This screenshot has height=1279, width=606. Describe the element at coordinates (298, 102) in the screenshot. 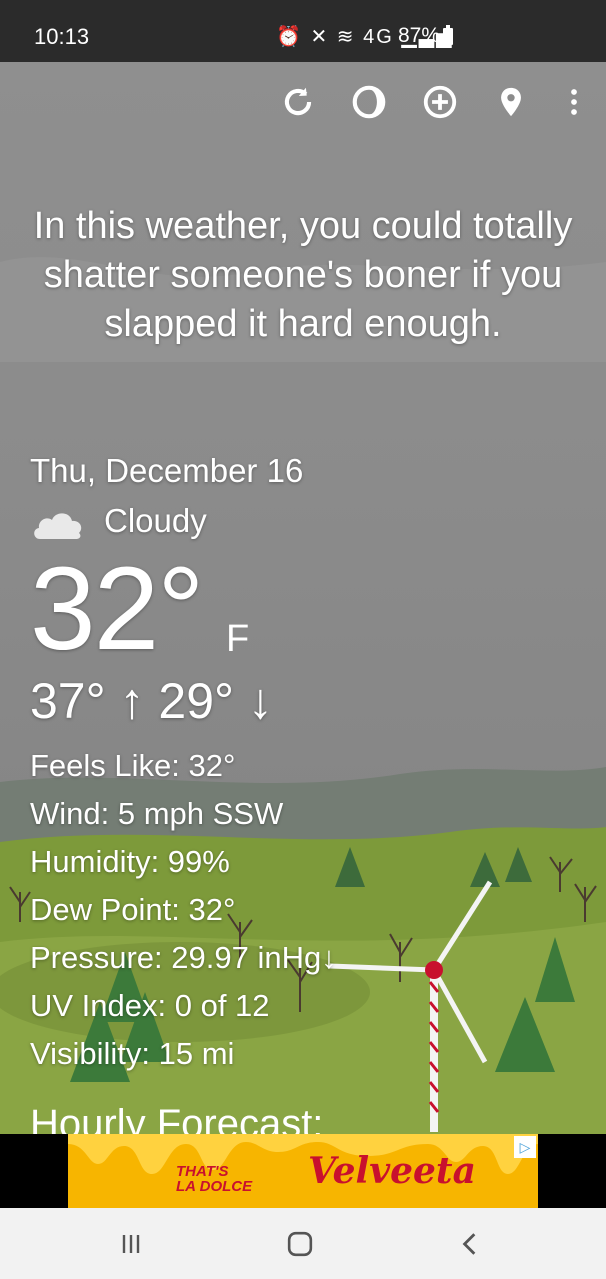

I see `refresh-icon` at that location.